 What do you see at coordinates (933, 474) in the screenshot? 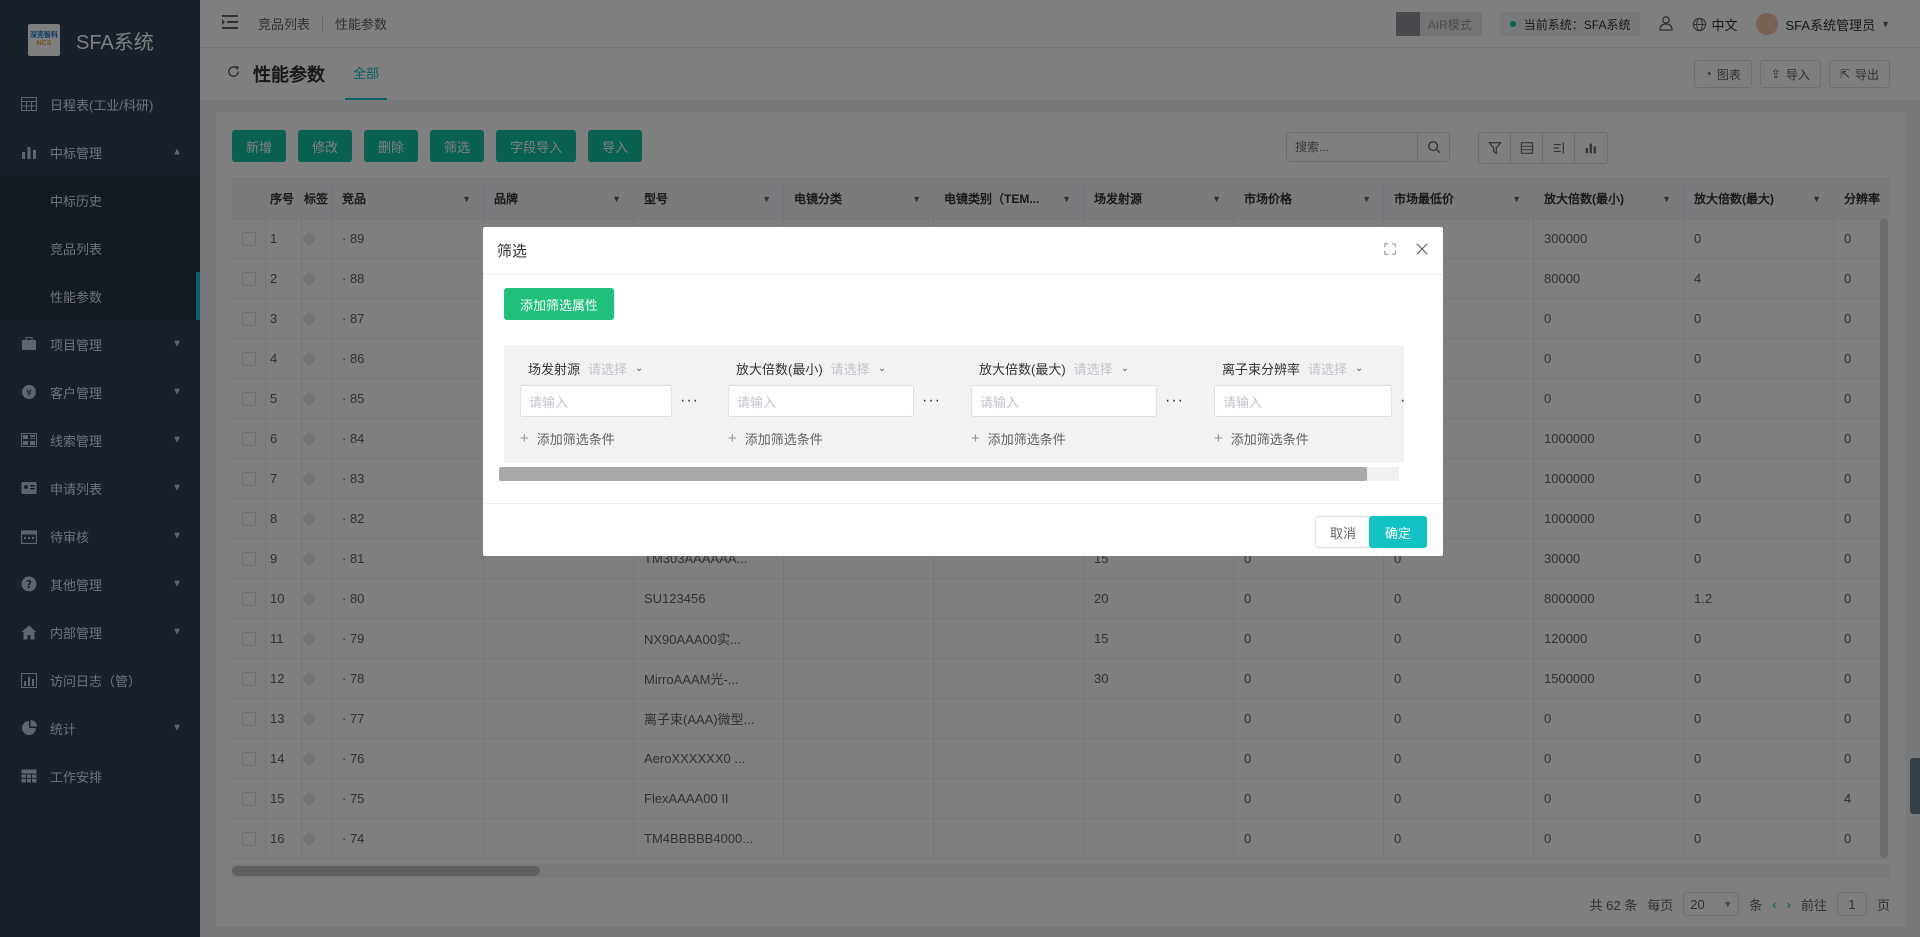
I see `scrollbar-thumb` at bounding box center [933, 474].